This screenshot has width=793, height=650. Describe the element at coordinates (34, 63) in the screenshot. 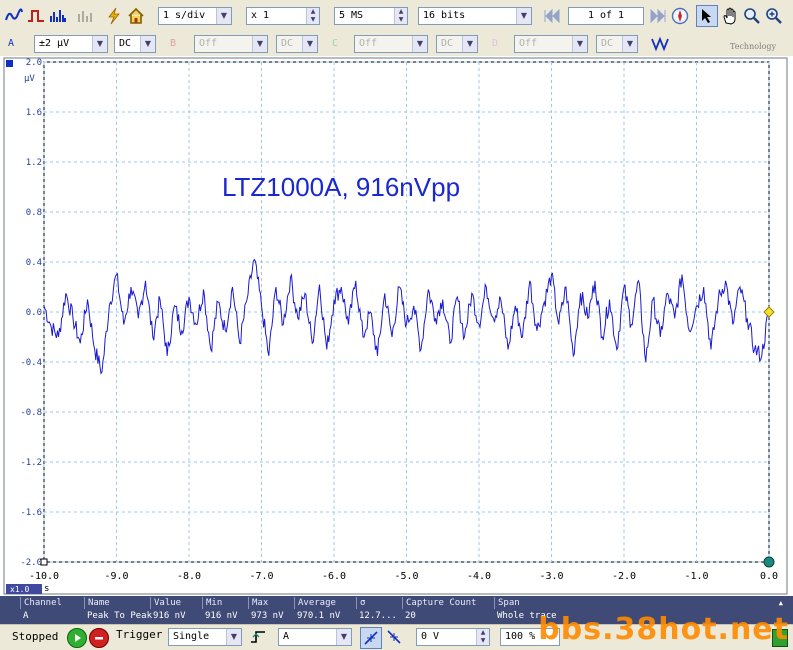

I see `y-tick-label: 2.0` at that location.